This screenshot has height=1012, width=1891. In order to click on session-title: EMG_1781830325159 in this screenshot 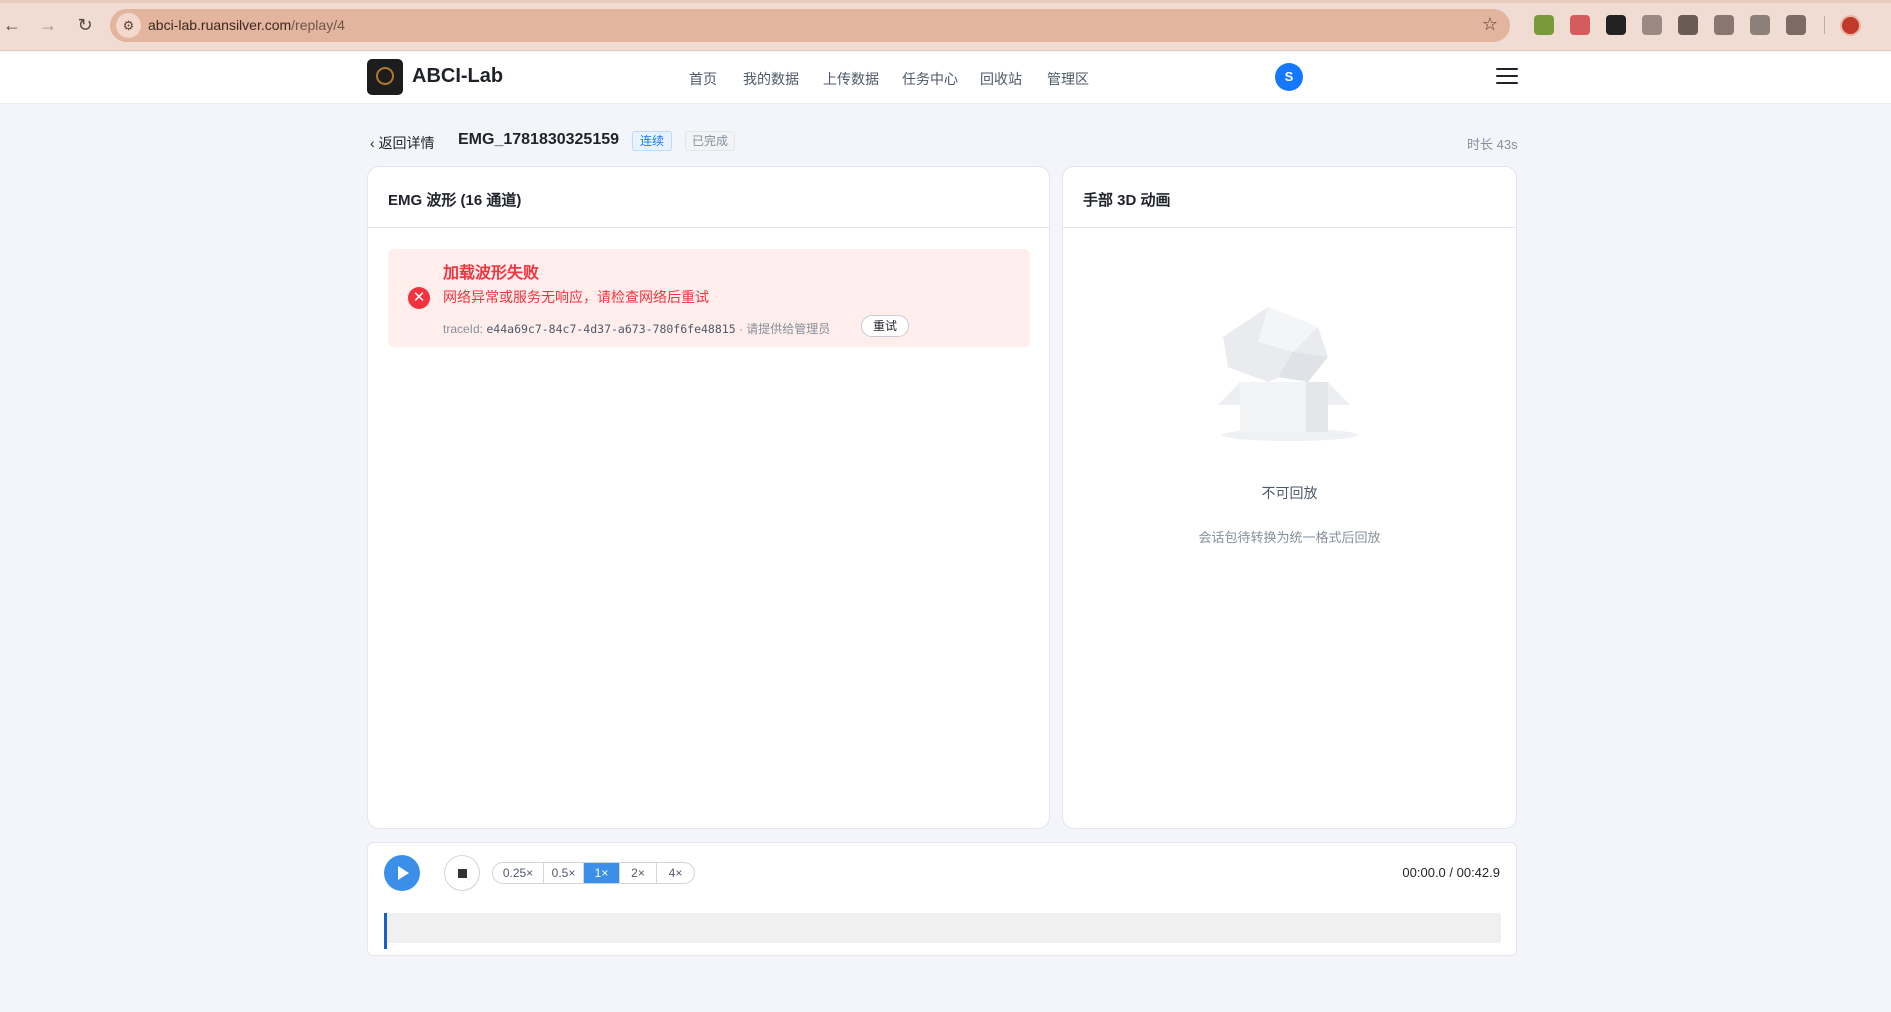, I will do `click(539, 139)`.